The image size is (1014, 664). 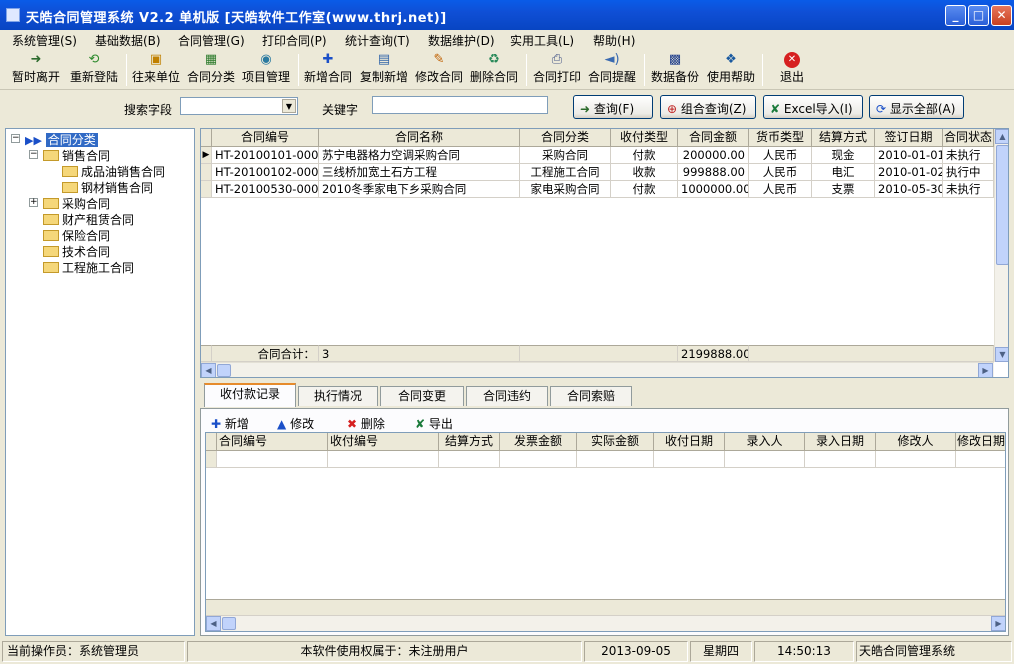 I want to click on menu-contract: 合同管理(G), so click(x=211, y=40).